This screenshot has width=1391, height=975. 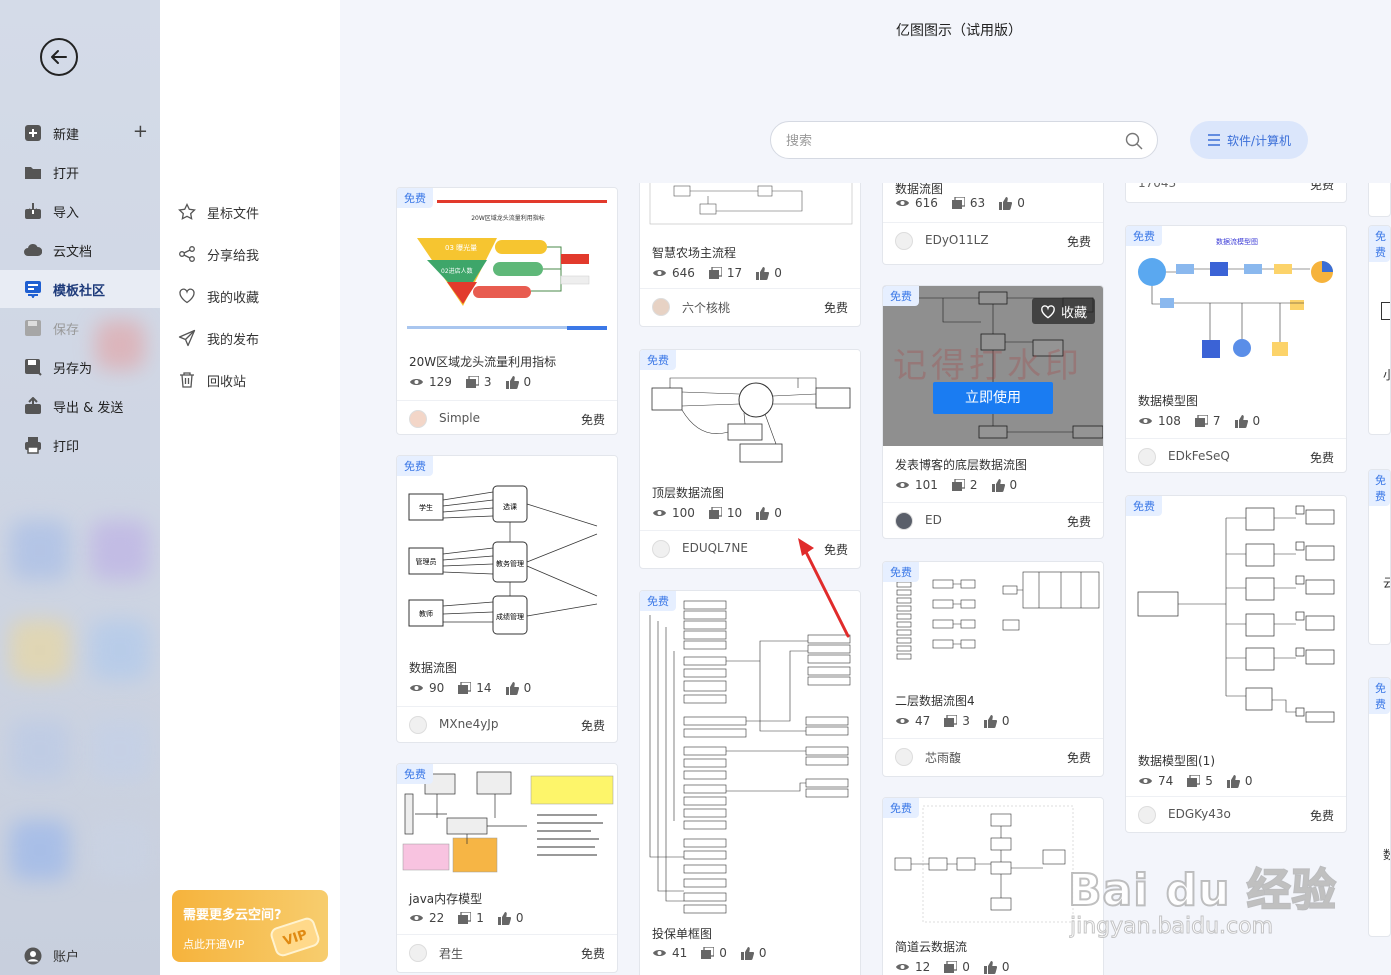 What do you see at coordinates (688, 492) in the screenshot?
I see `template-title: 顶层数据流图` at bounding box center [688, 492].